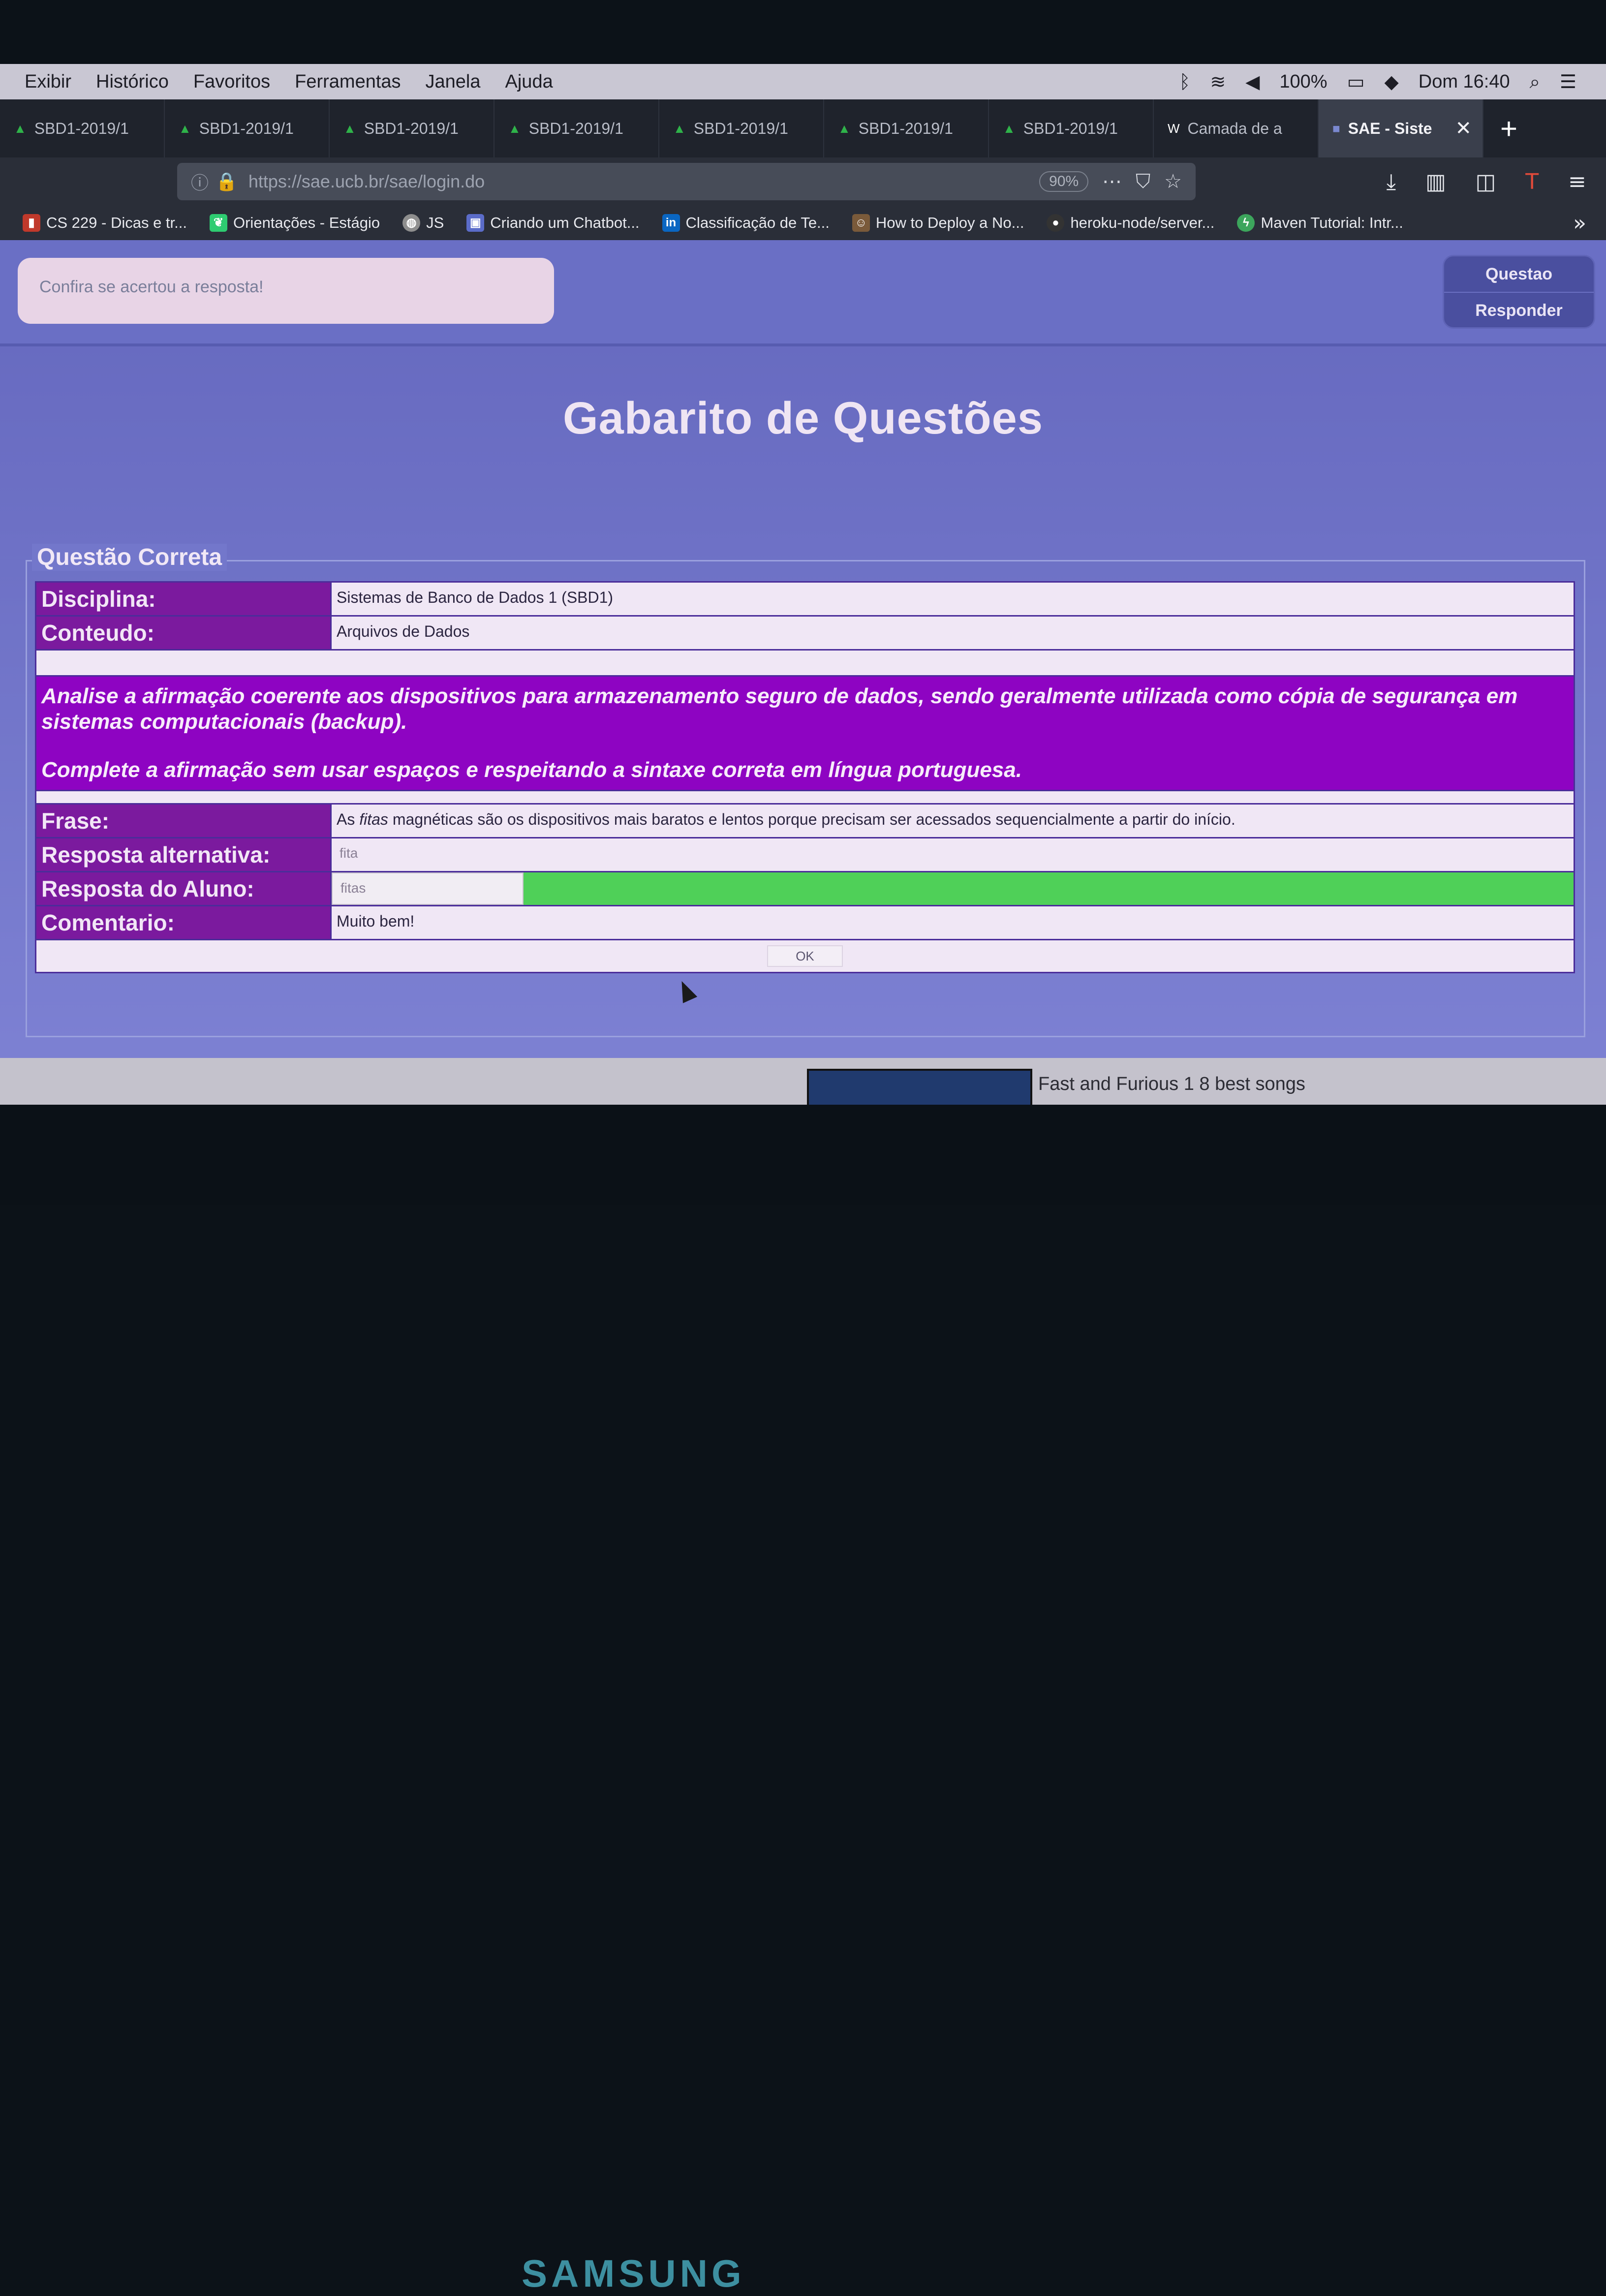  What do you see at coordinates (48, 82) in the screenshot?
I see `menu-exibir: Exibir` at bounding box center [48, 82].